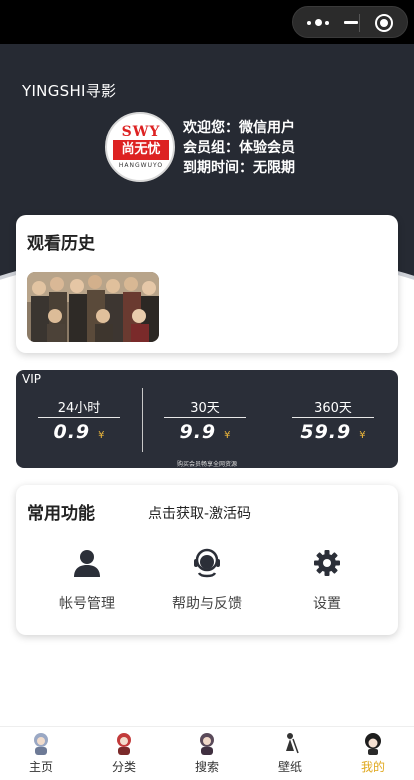  Describe the element at coordinates (124, 744) in the screenshot. I see `category-avatar-icon` at that location.